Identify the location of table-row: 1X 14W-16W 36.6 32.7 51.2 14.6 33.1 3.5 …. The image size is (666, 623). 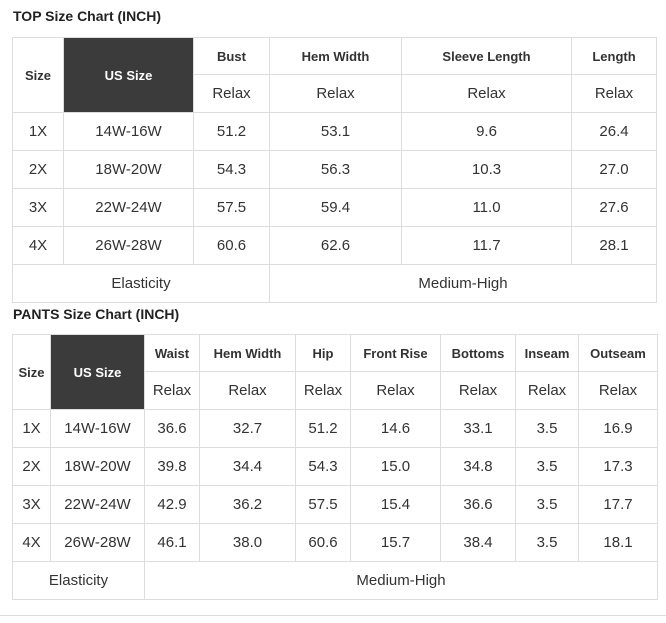
(335, 428).